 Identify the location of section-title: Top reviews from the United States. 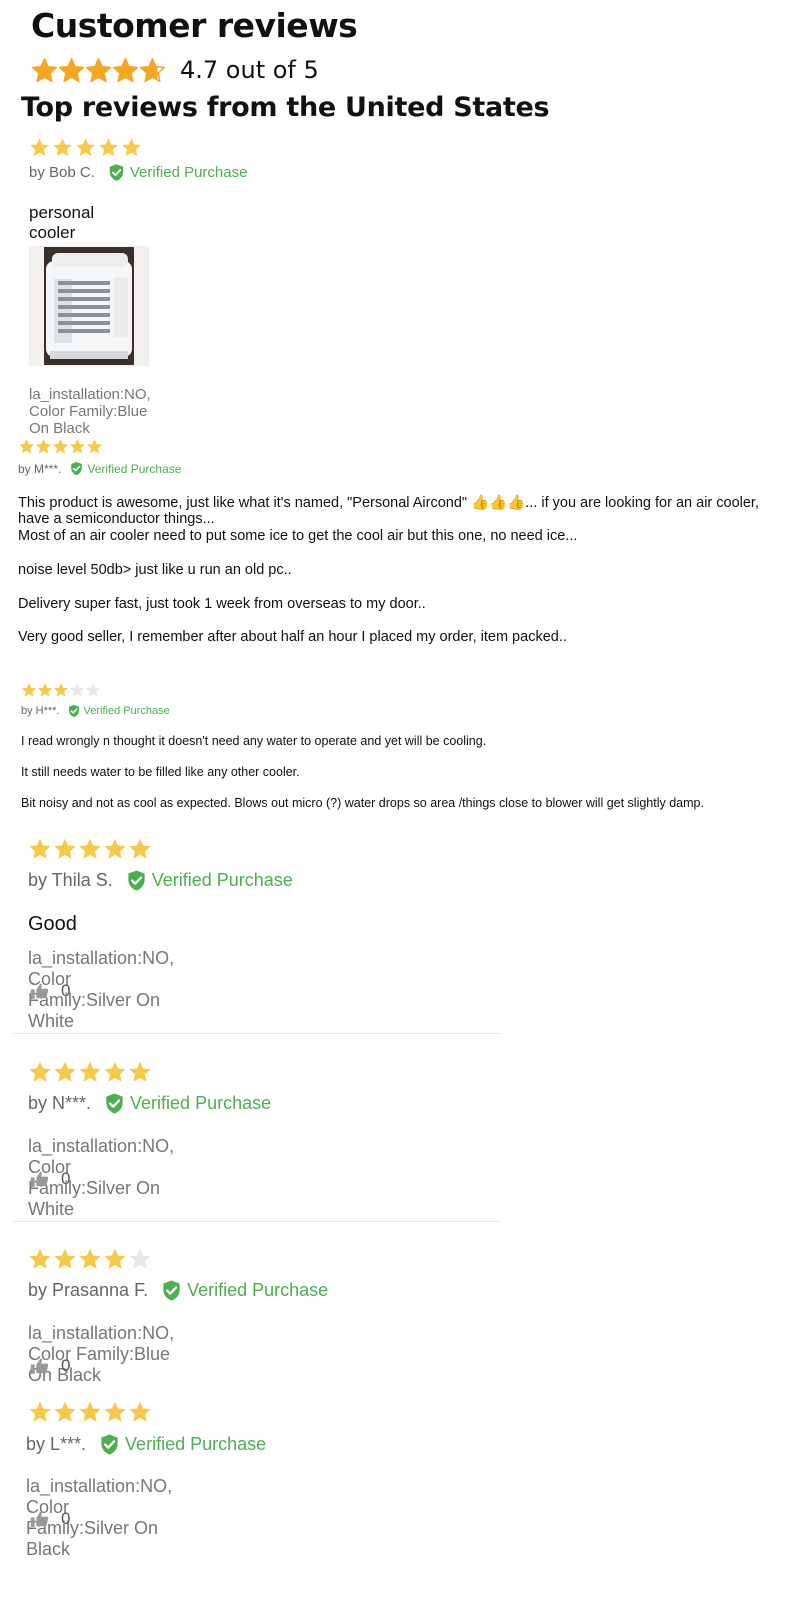
(285, 107).